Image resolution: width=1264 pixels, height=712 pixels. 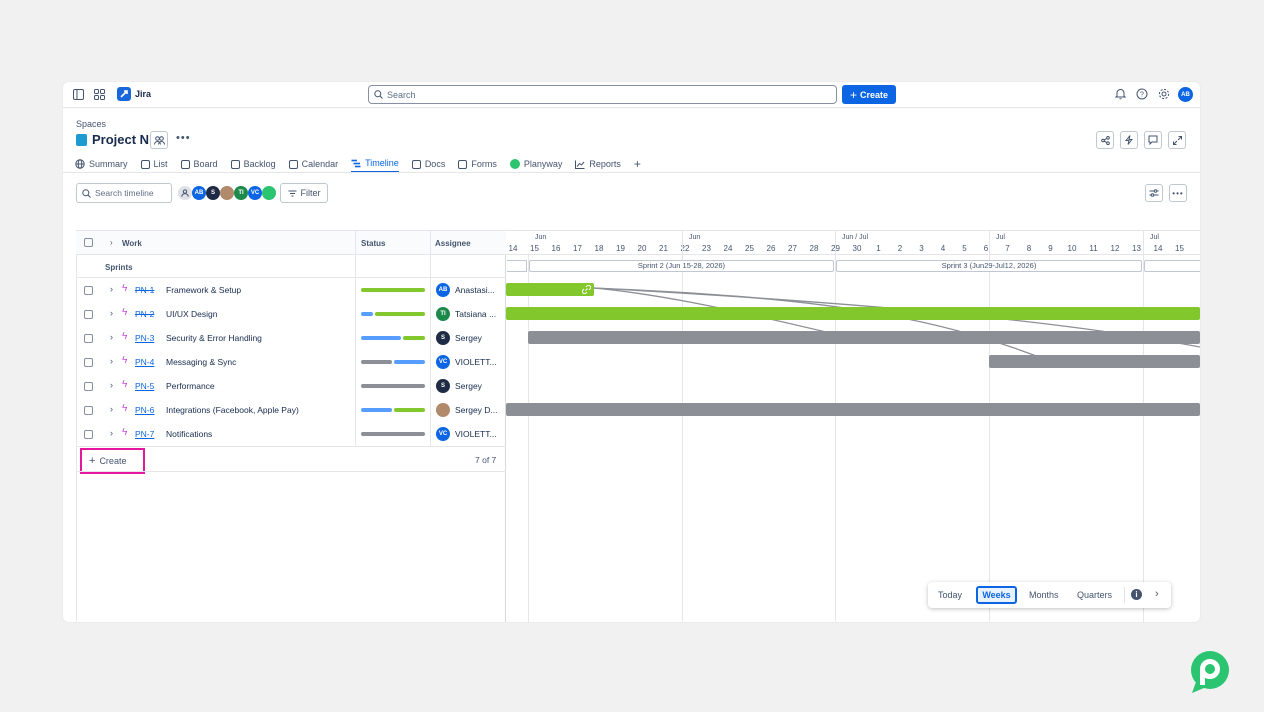 What do you see at coordinates (159, 140) in the screenshot?
I see `project-people-icon` at bounding box center [159, 140].